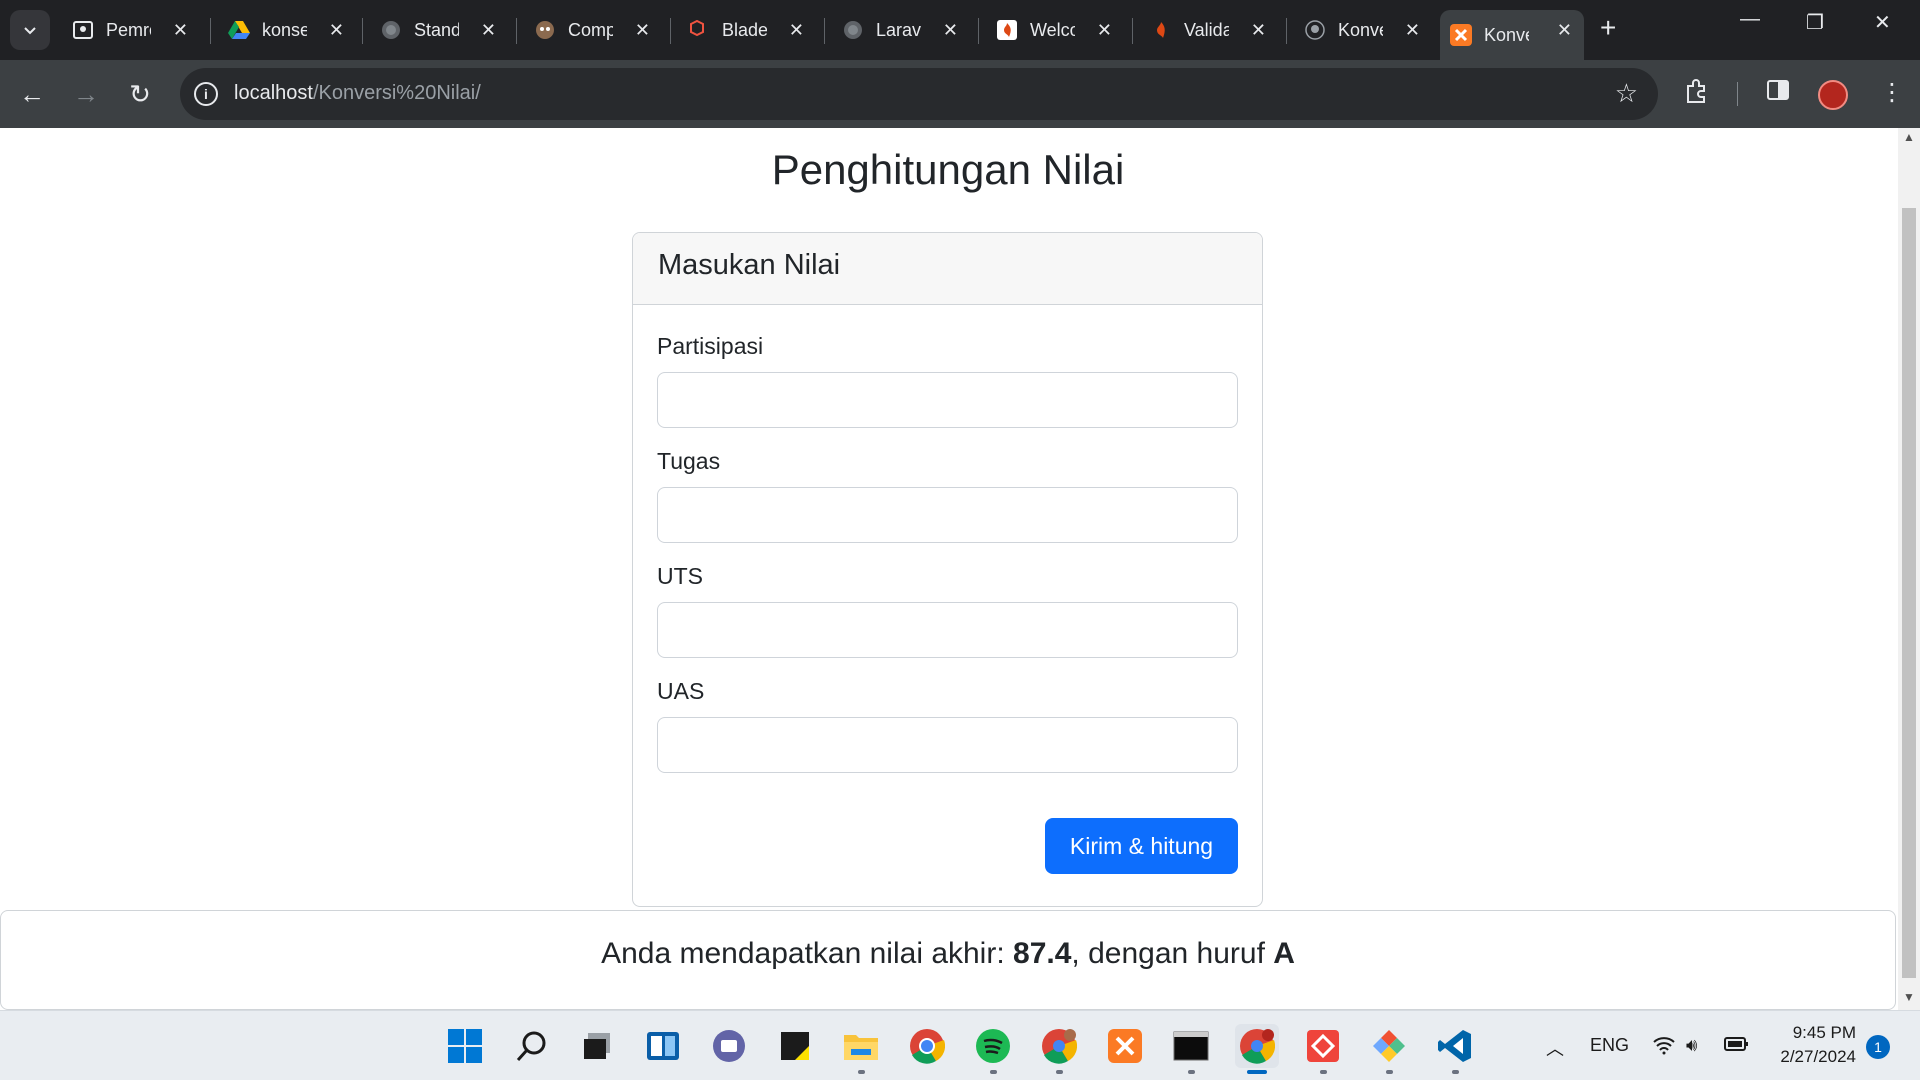 This screenshot has height=1080, width=1920. I want to click on teams-chat-icon, so click(729, 1046).